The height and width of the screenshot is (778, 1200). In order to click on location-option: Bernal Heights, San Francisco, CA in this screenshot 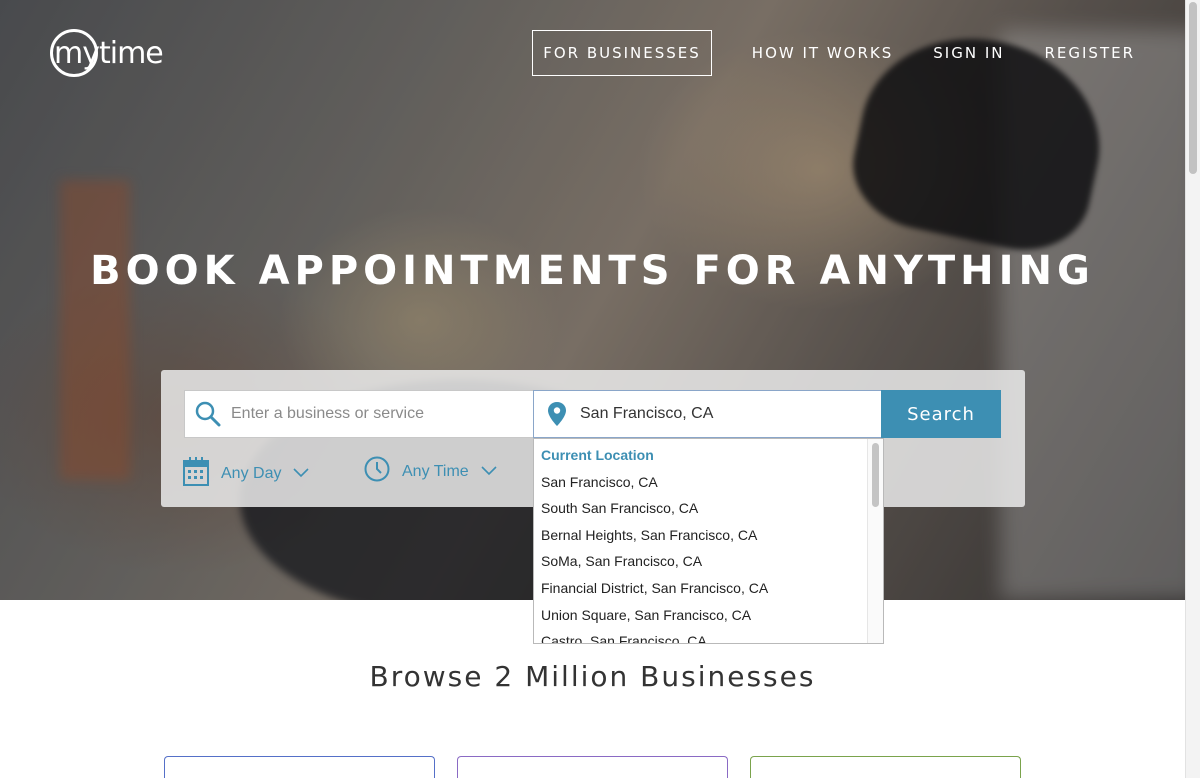, I will do `click(708, 538)`.